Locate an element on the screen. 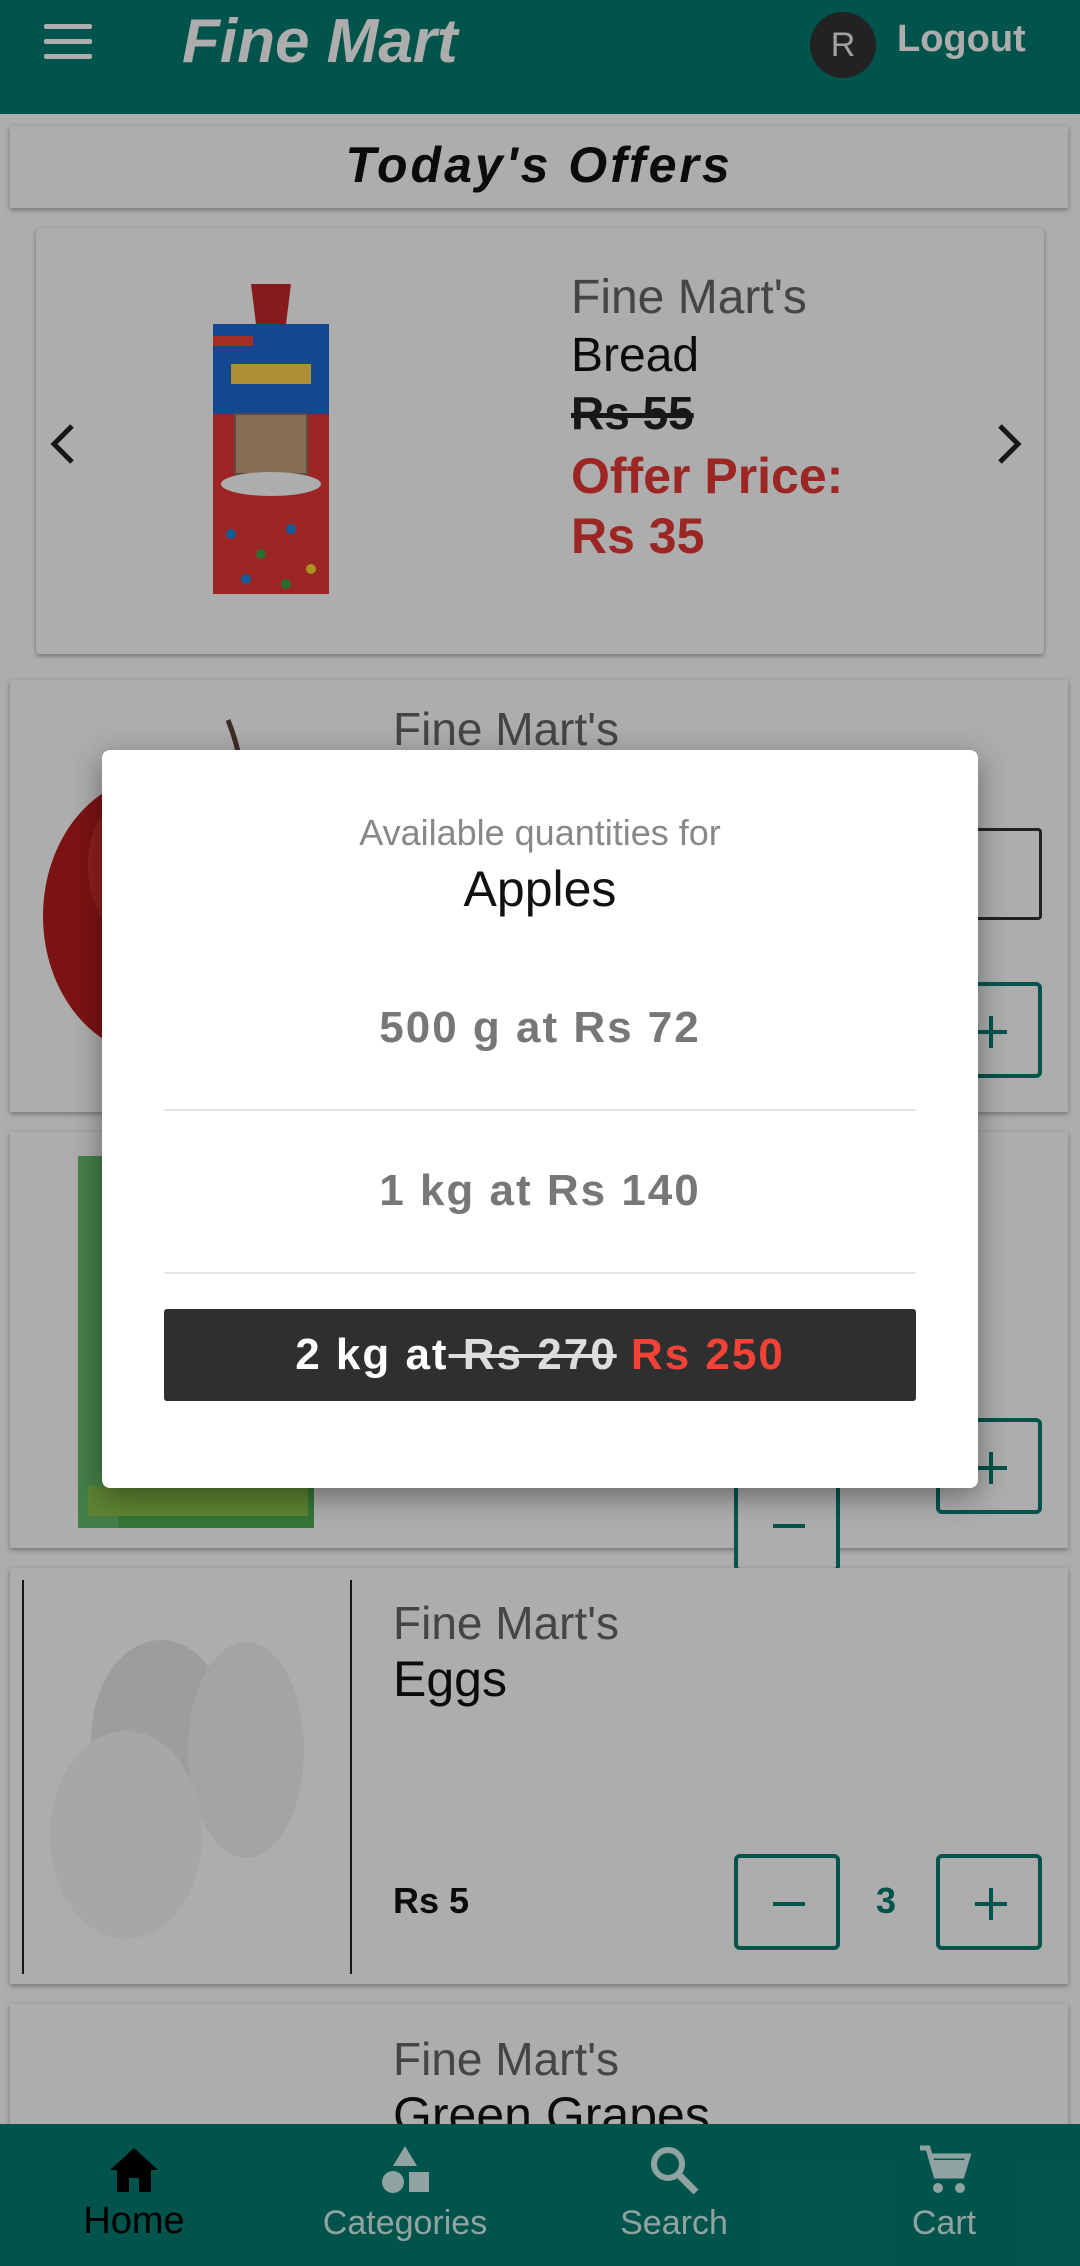 The image size is (1080, 2266). dialog-title: Apples is located at coordinates (540, 889).